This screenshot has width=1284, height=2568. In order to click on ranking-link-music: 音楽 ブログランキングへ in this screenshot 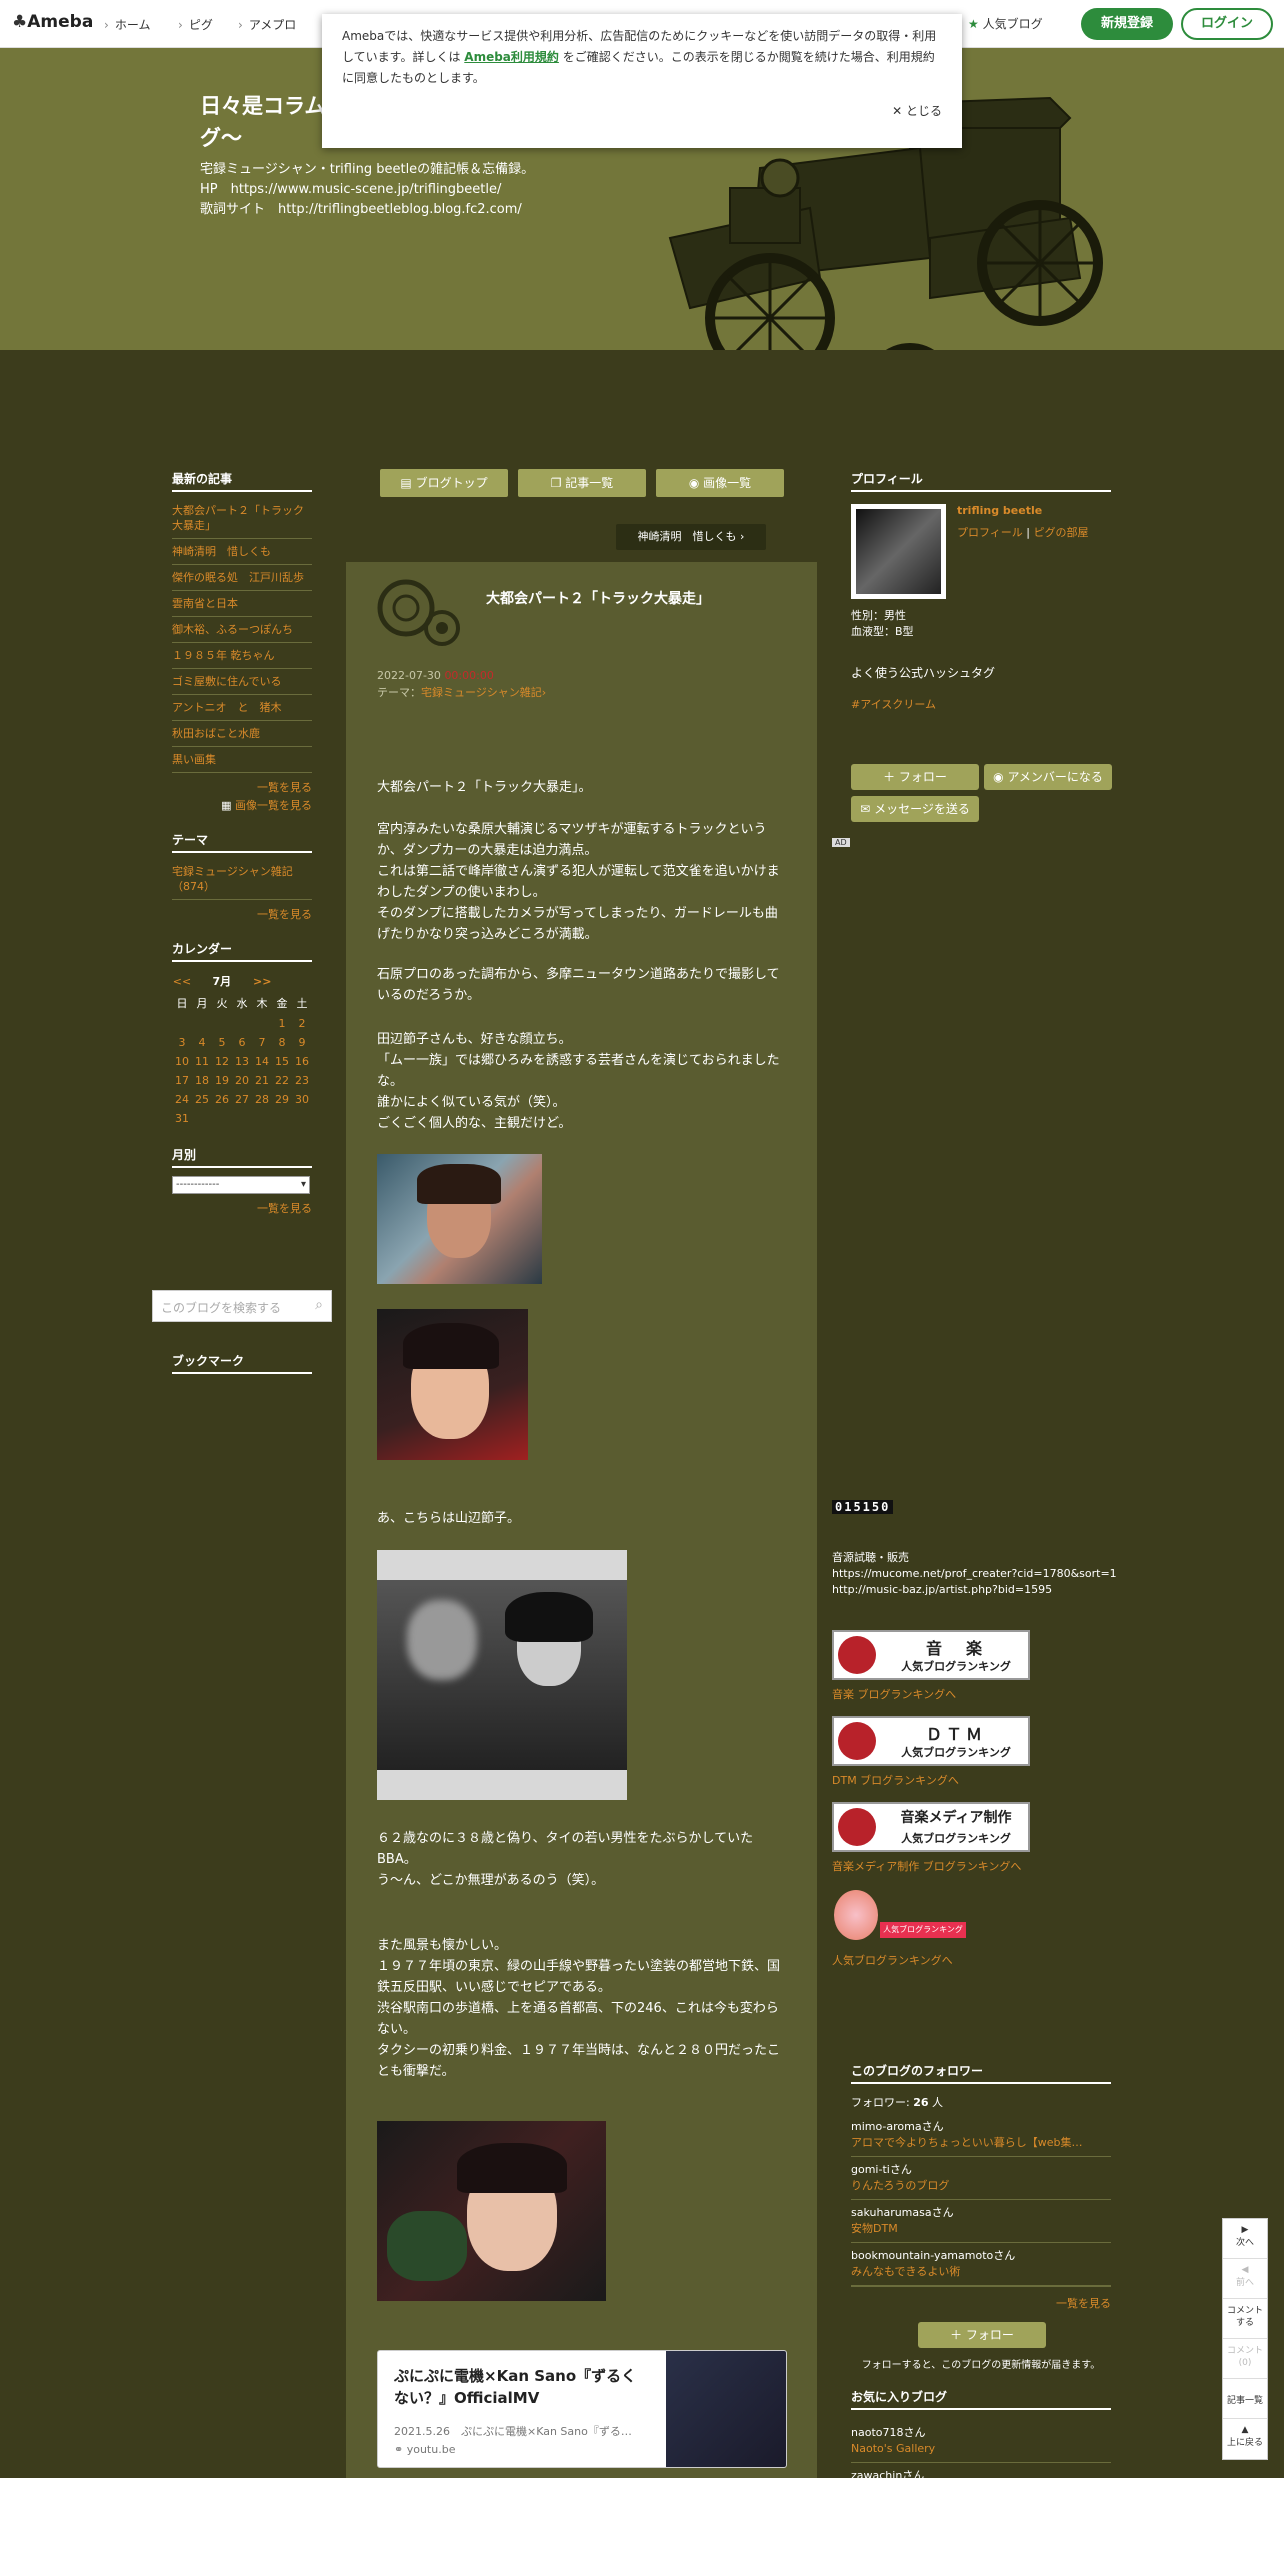, I will do `click(894, 1694)`.